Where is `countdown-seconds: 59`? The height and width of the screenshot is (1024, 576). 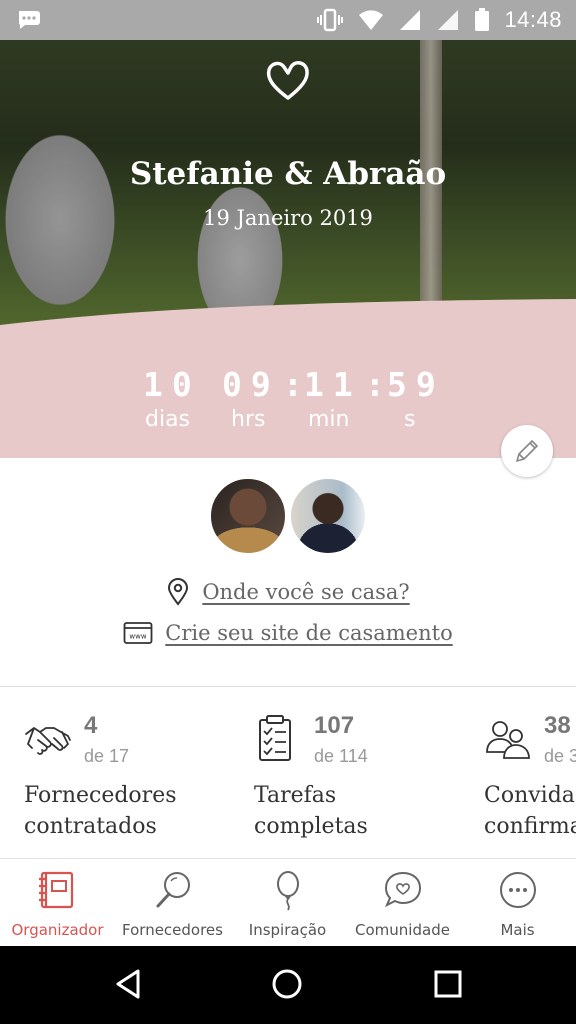 countdown-seconds: 59 is located at coordinates (416, 384).